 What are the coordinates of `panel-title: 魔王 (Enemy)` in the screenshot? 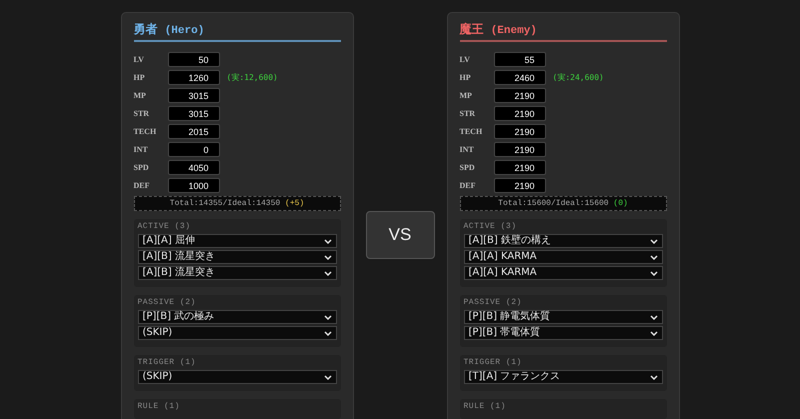 It's located at (563, 31).